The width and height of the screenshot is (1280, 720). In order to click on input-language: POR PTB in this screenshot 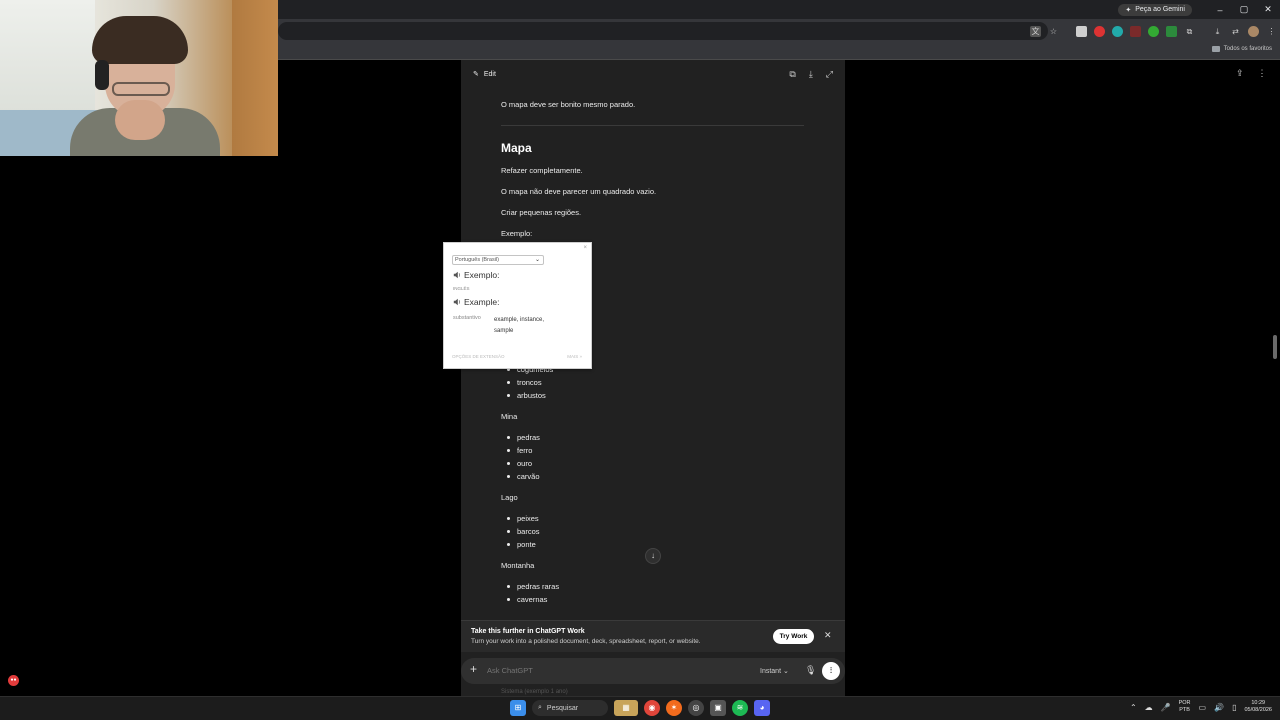, I will do `click(1185, 707)`.